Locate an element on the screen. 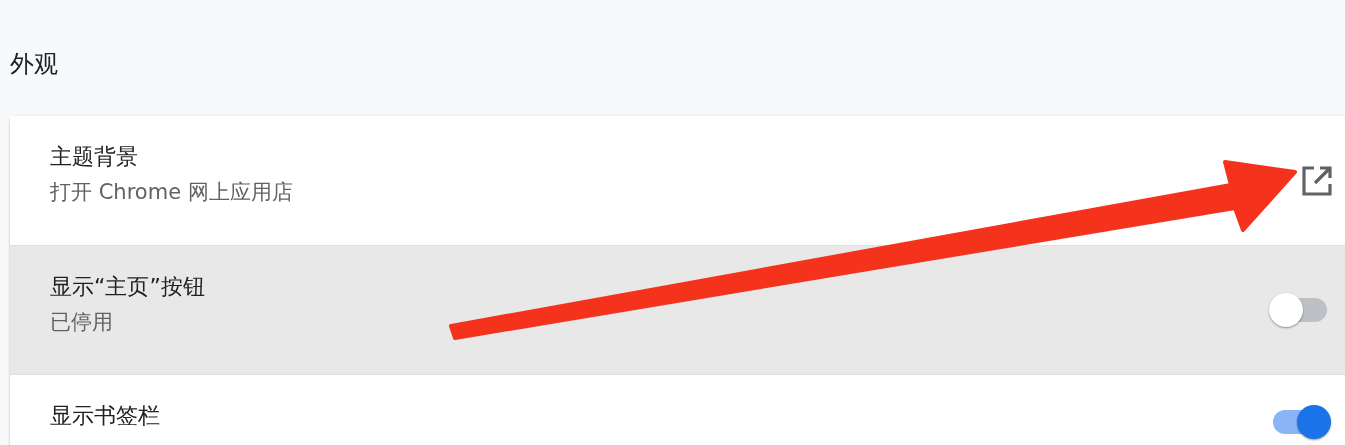 The image size is (1345, 445). setting-title: 主题背景 is located at coordinates (94, 157).